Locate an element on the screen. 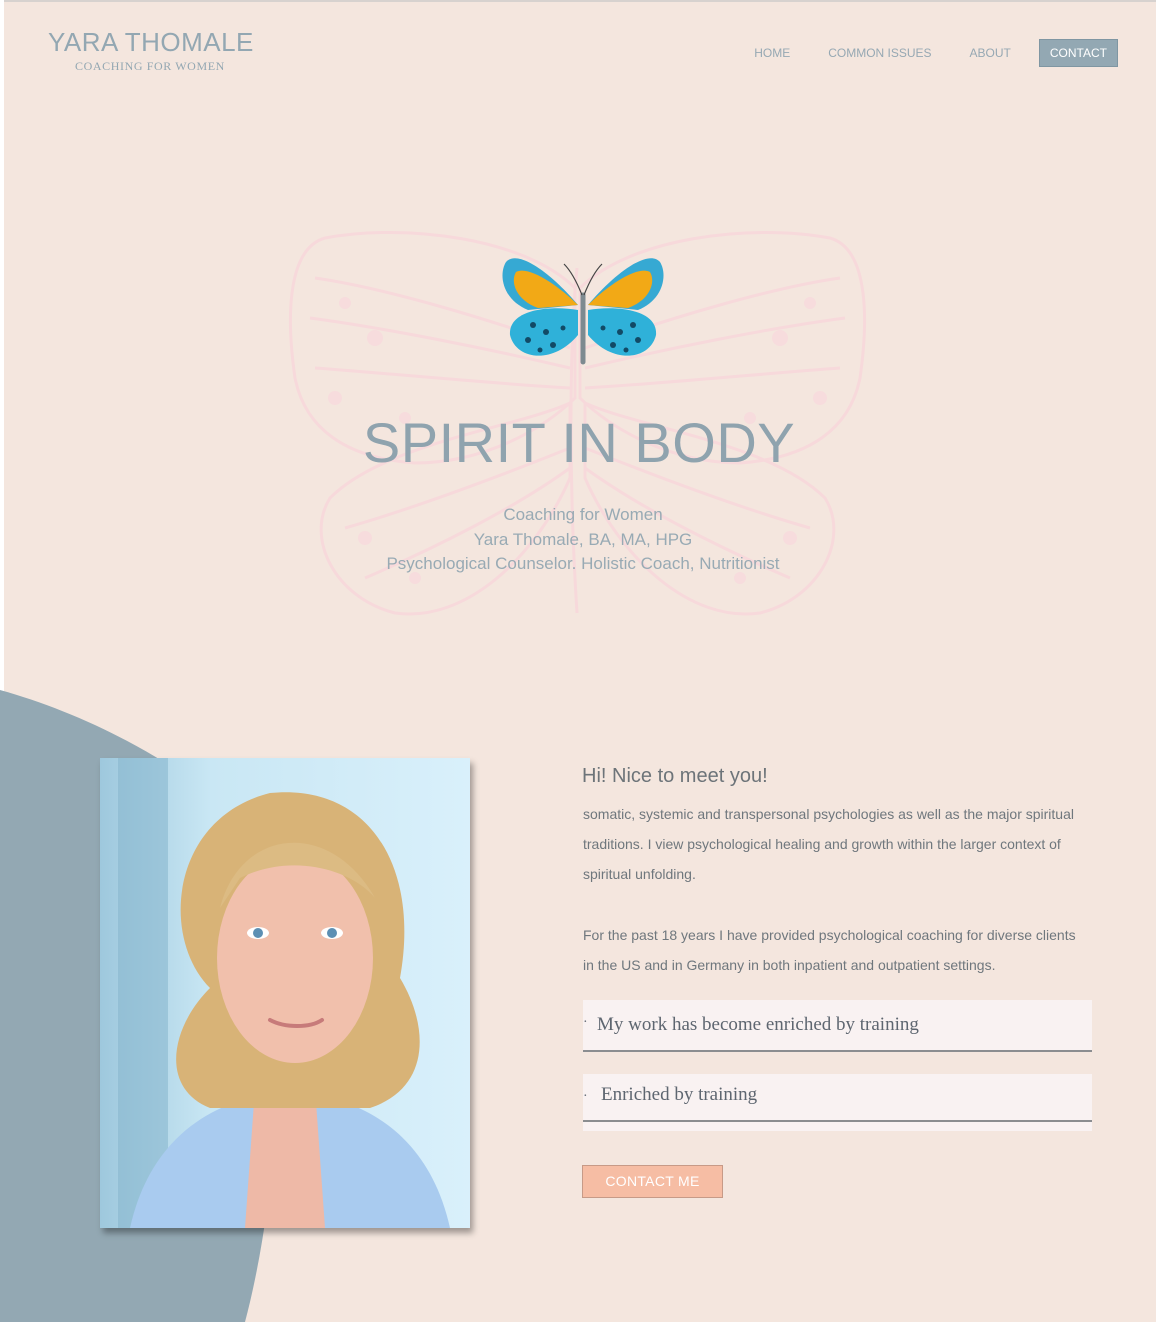  nav-about: ABOUT is located at coordinates (990, 53).